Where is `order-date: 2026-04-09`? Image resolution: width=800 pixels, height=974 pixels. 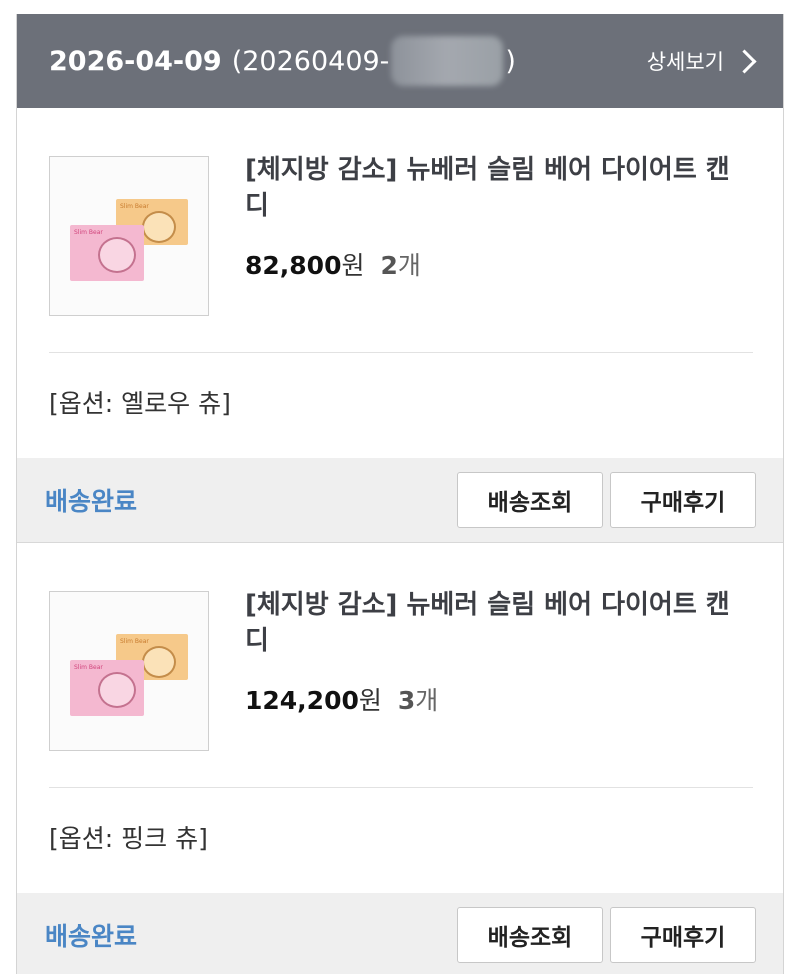
order-date: 2026-04-09 is located at coordinates (135, 61).